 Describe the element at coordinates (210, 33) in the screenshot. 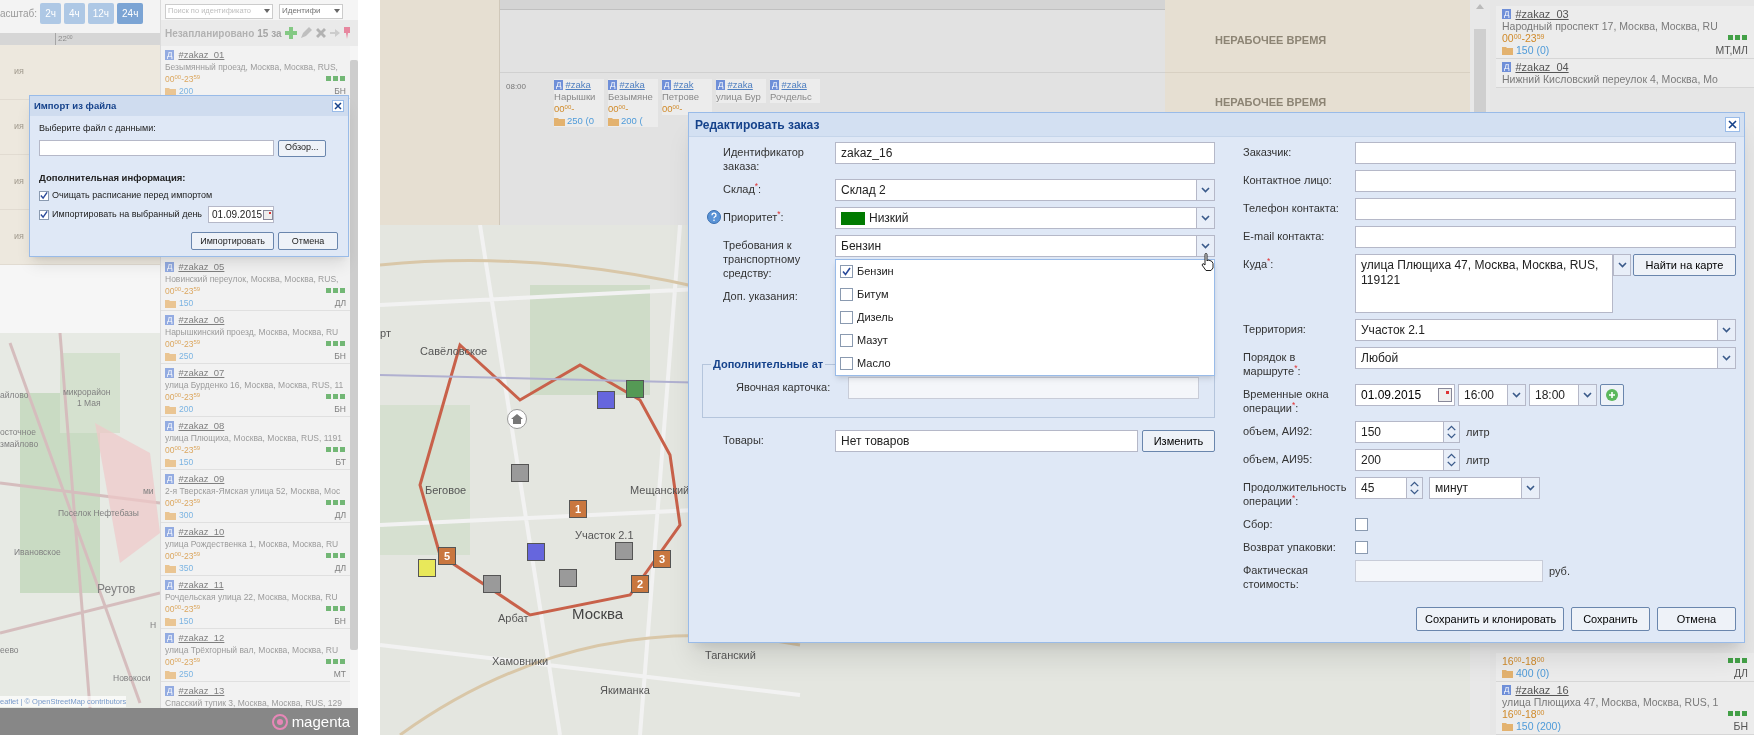

I see `unplanned-label: Незапланировано` at that location.